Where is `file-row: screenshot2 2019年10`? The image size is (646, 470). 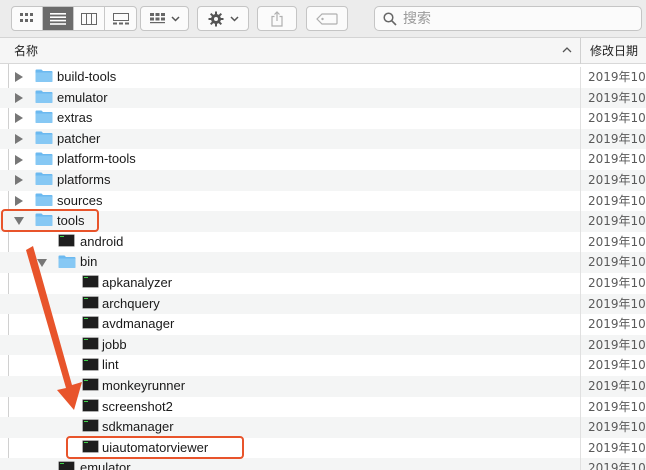 file-row: screenshot2 2019年10 is located at coordinates (323, 407).